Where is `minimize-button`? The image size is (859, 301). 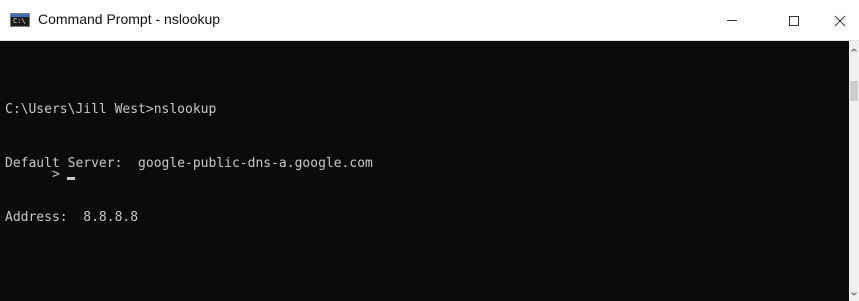
minimize-button is located at coordinates (732, 20).